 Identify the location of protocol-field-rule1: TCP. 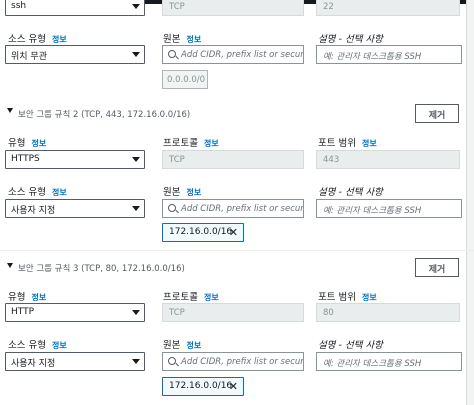
(233, 8).